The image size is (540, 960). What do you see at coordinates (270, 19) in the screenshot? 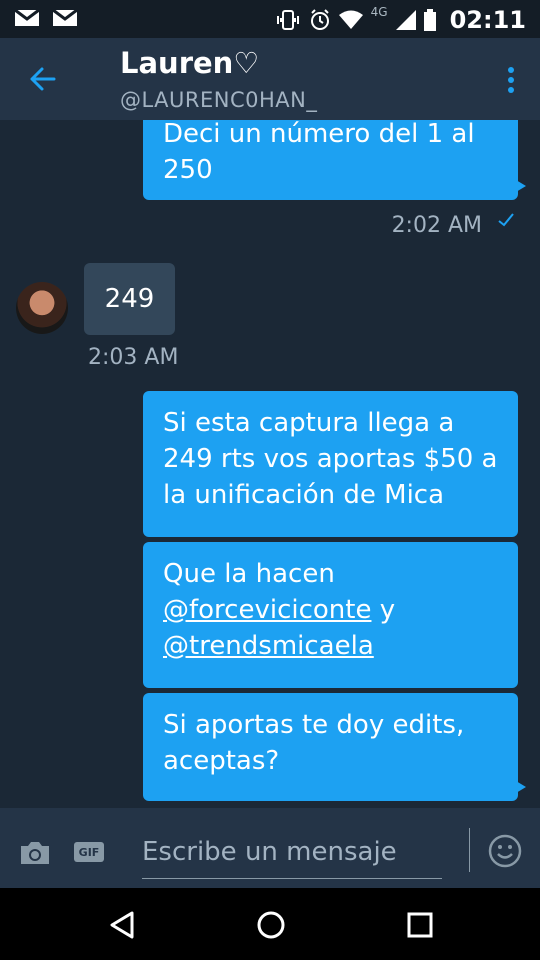
I see `status-bar: 4G 02:11` at bounding box center [270, 19].